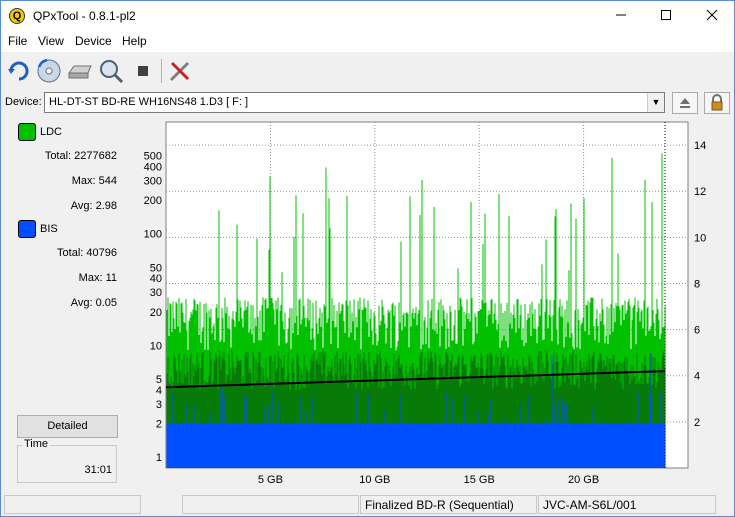 The width and height of the screenshot is (735, 517). What do you see at coordinates (367, 71) in the screenshot?
I see `toolbar` at bounding box center [367, 71].